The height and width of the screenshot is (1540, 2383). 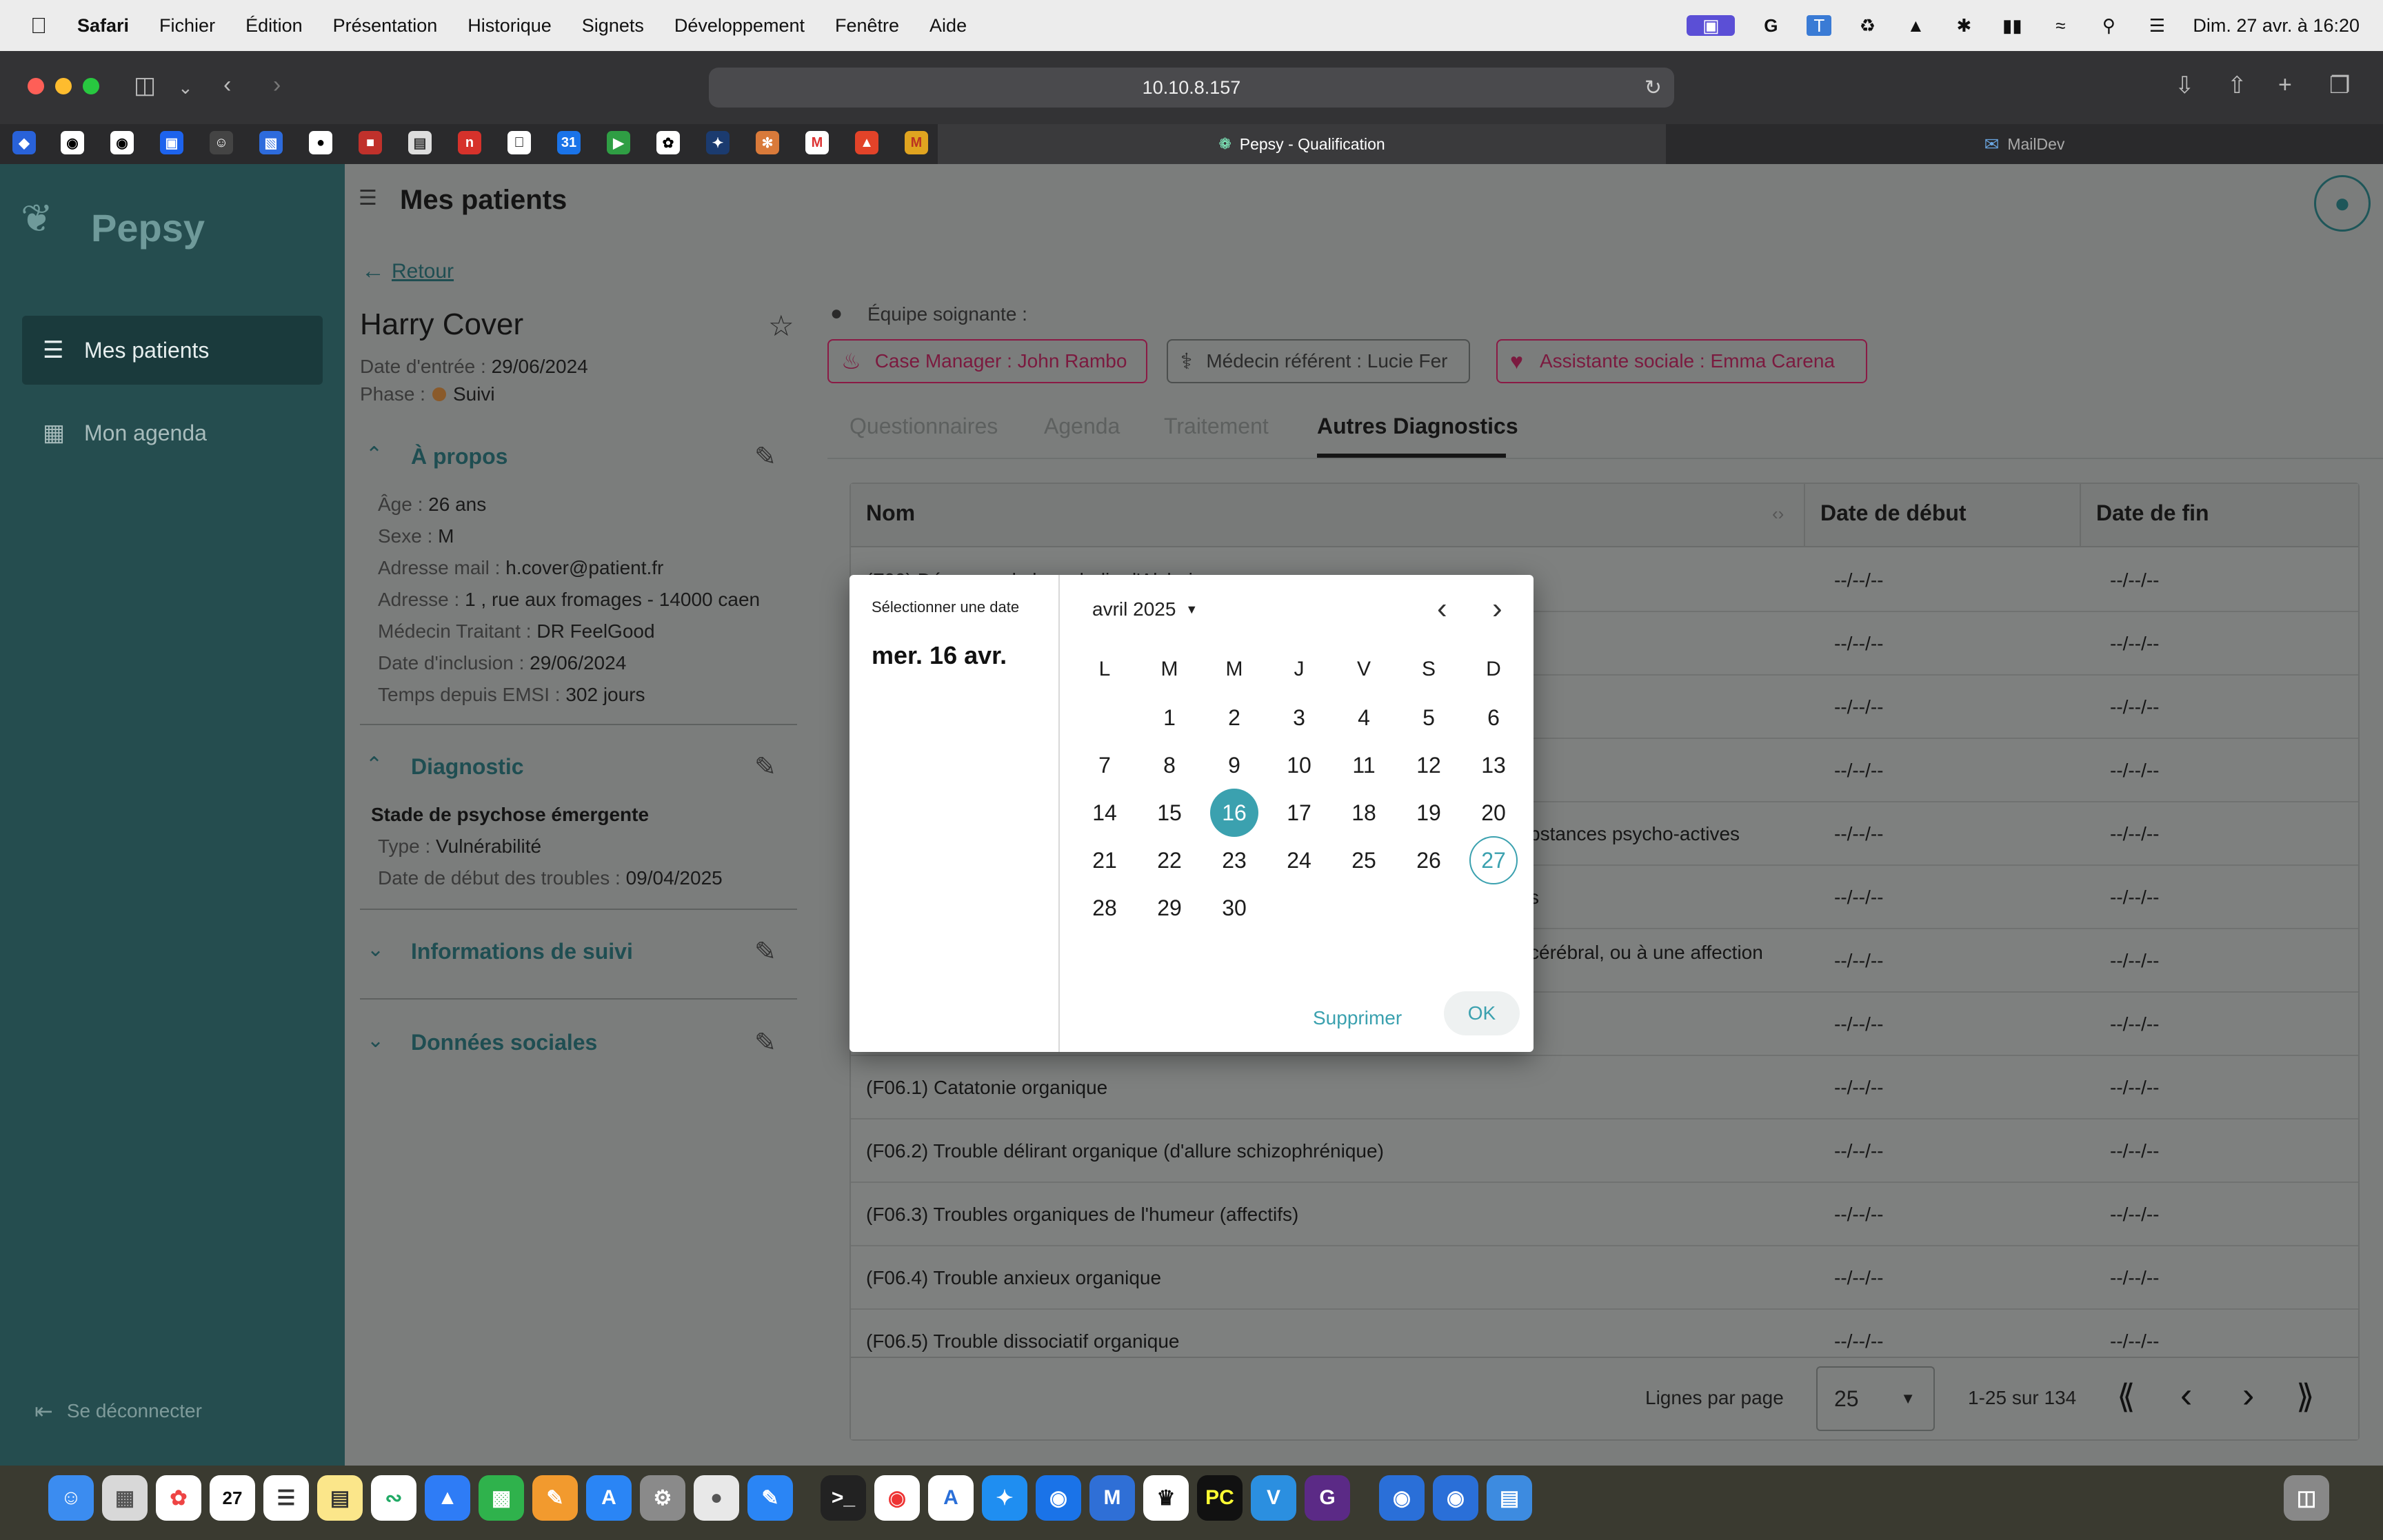 I want to click on notch-app-icon: ▲, so click(x=1915, y=26).